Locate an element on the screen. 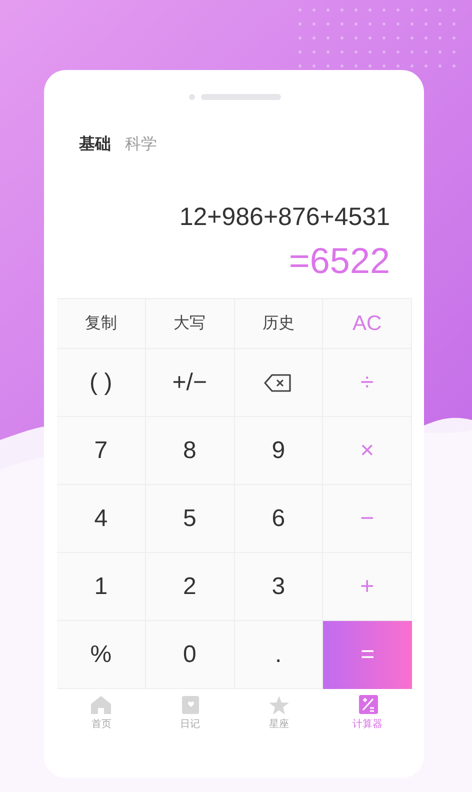 The width and height of the screenshot is (472, 792). home-icon is located at coordinates (101, 705).